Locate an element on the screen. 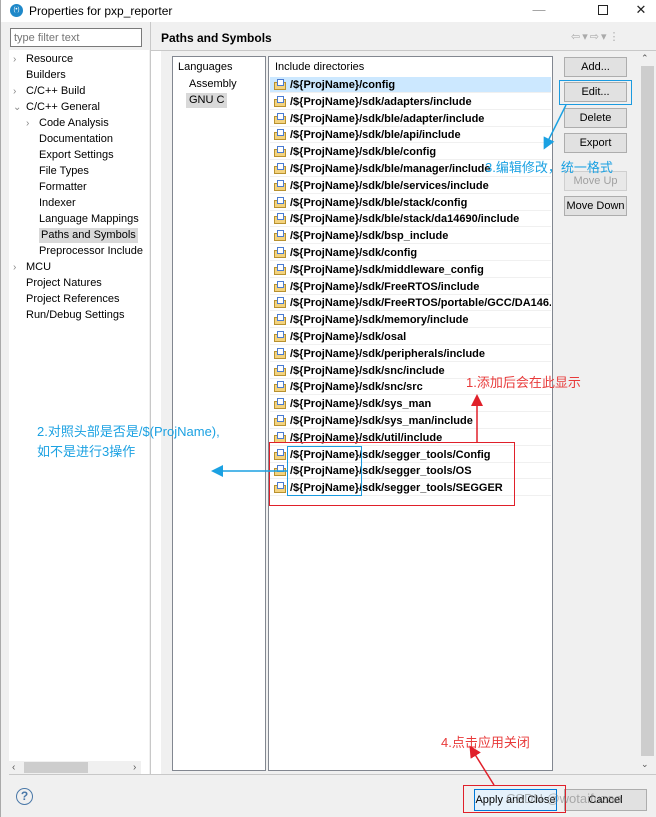 The image size is (656, 817). tree-item: Preprocessor Include is located at coordinates (91, 251).